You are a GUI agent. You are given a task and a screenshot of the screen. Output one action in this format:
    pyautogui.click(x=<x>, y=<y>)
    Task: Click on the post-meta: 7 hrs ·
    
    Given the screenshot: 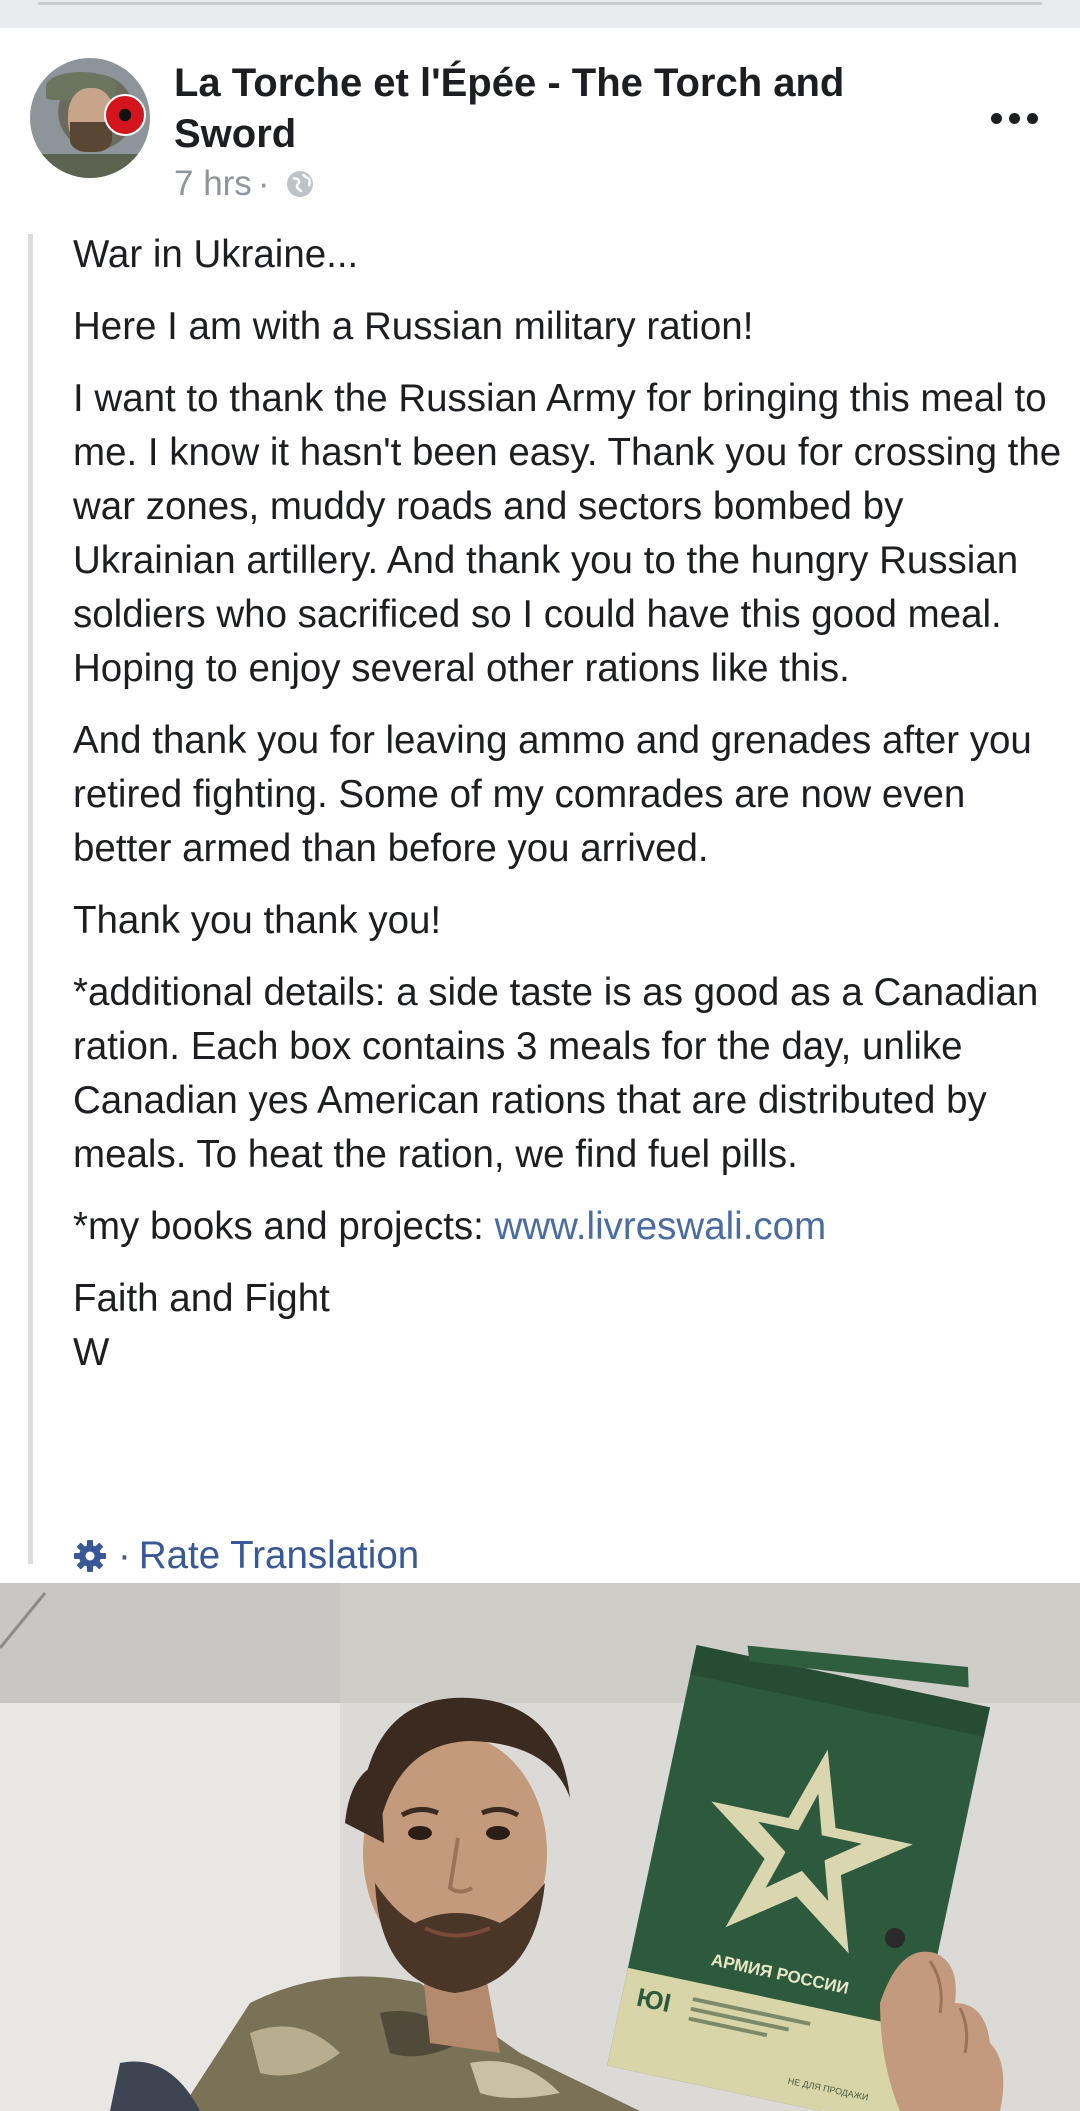 What is the action you would take?
    pyautogui.click(x=244, y=184)
    